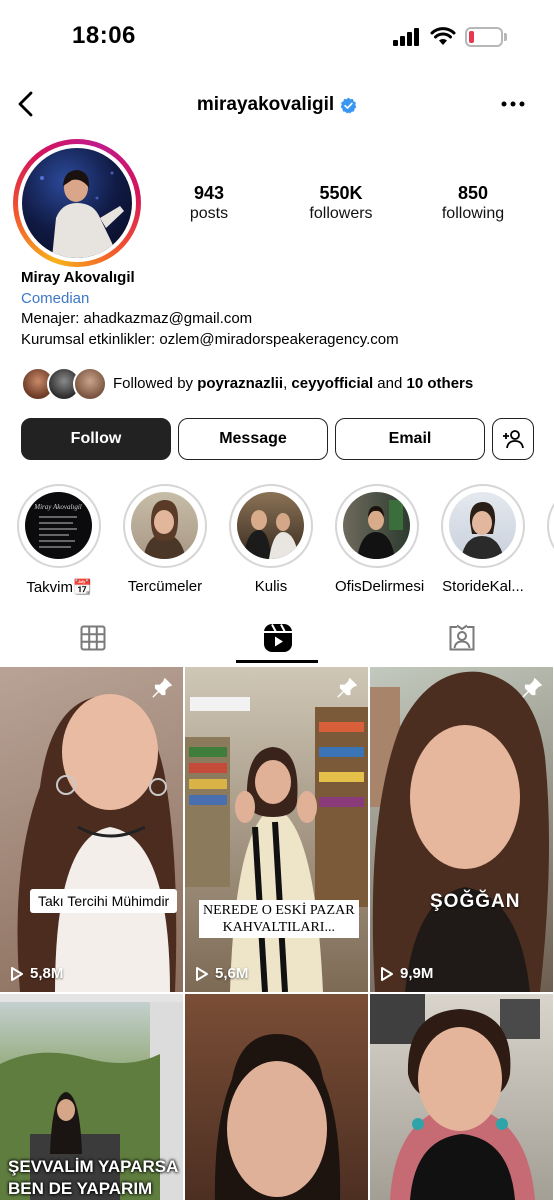  Describe the element at coordinates (473, 203) in the screenshot. I see `following-count: 850 following` at that location.